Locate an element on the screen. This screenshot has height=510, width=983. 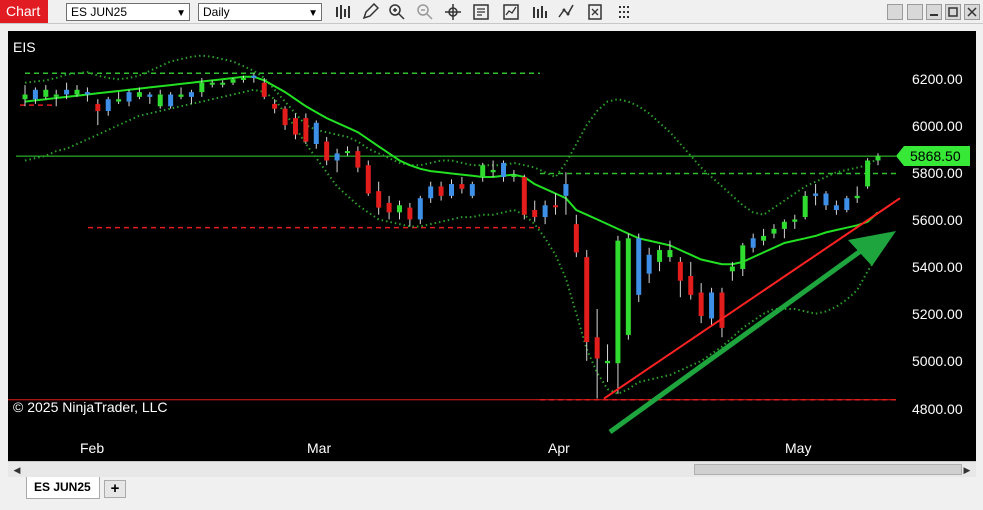
window-options-button is located at coordinates (915, 12).